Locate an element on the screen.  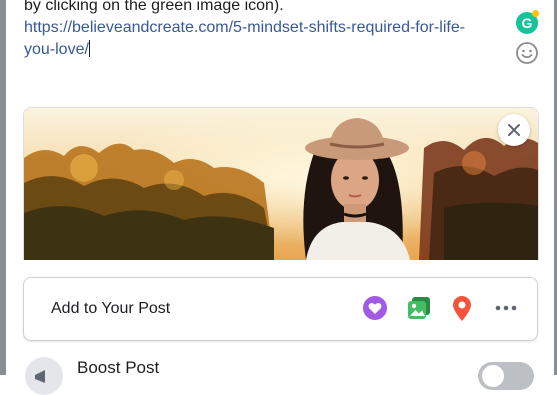
boost-post-toggle is located at coordinates (506, 376).